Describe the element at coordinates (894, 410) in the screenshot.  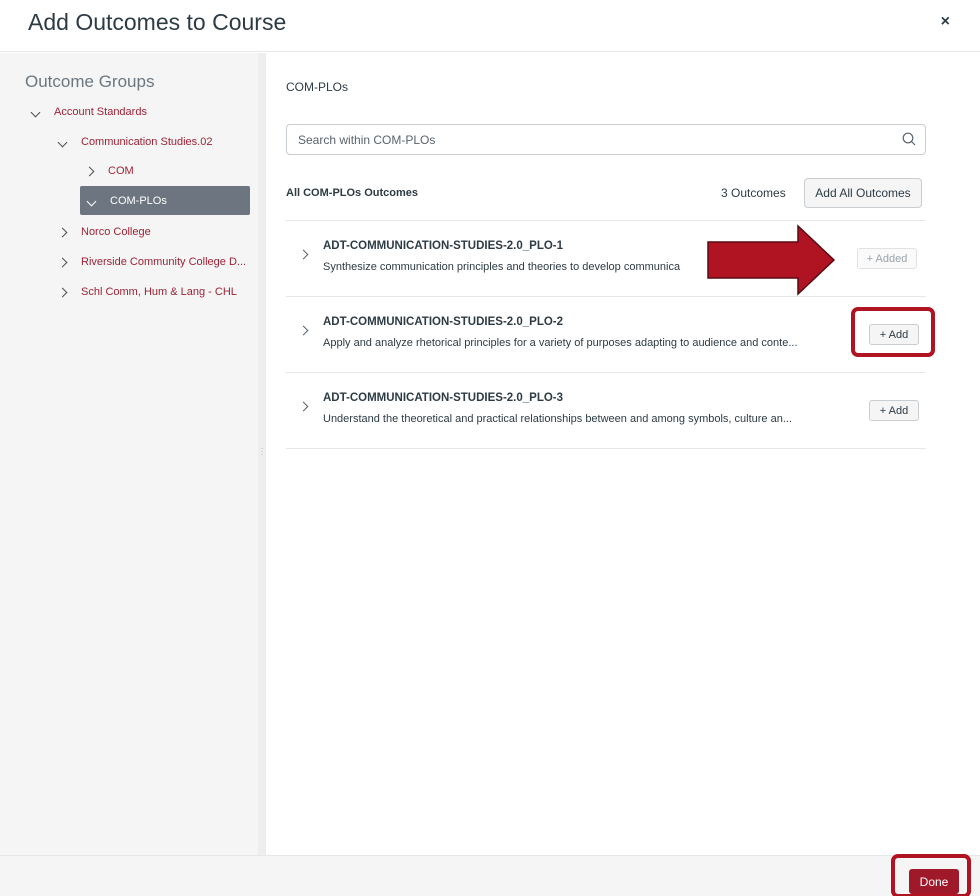
I see `add-outcome-button: + Add` at that location.